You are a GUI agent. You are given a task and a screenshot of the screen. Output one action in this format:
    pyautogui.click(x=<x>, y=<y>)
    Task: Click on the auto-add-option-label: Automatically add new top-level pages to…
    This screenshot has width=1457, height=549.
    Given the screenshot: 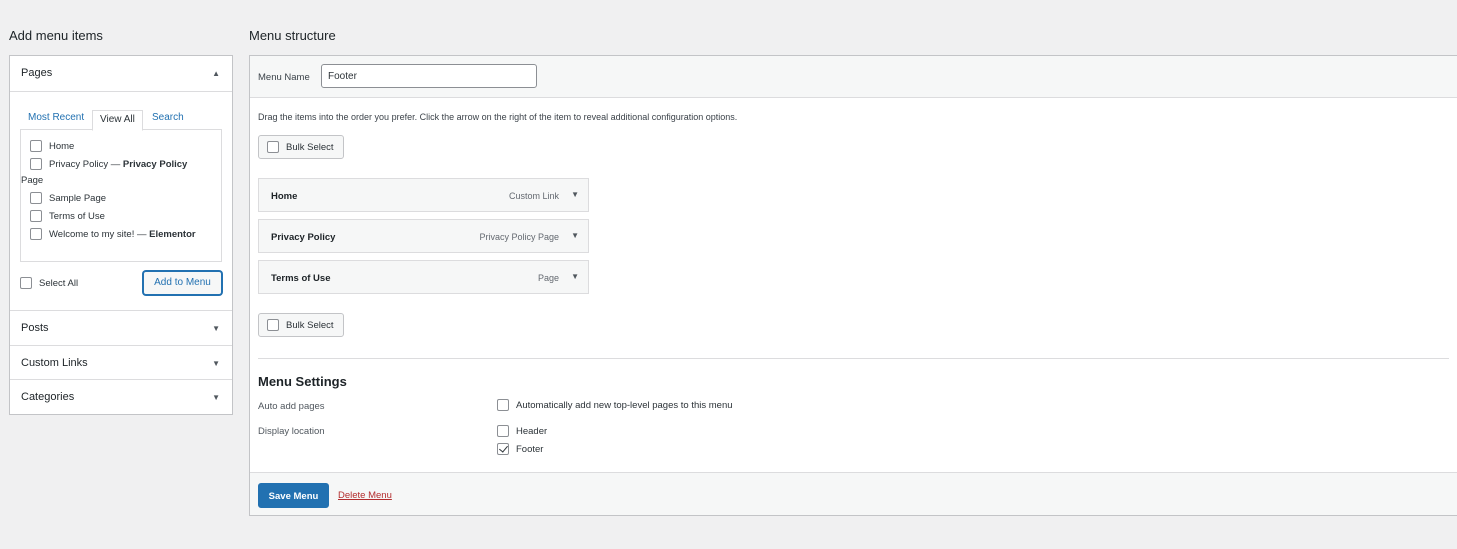 What is the action you would take?
    pyautogui.click(x=624, y=405)
    